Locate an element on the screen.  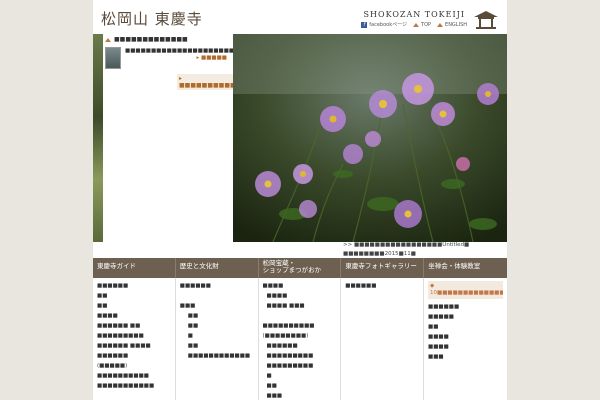
submenu-item: ■■■■ ■■■ is located at coordinates (300, 306).